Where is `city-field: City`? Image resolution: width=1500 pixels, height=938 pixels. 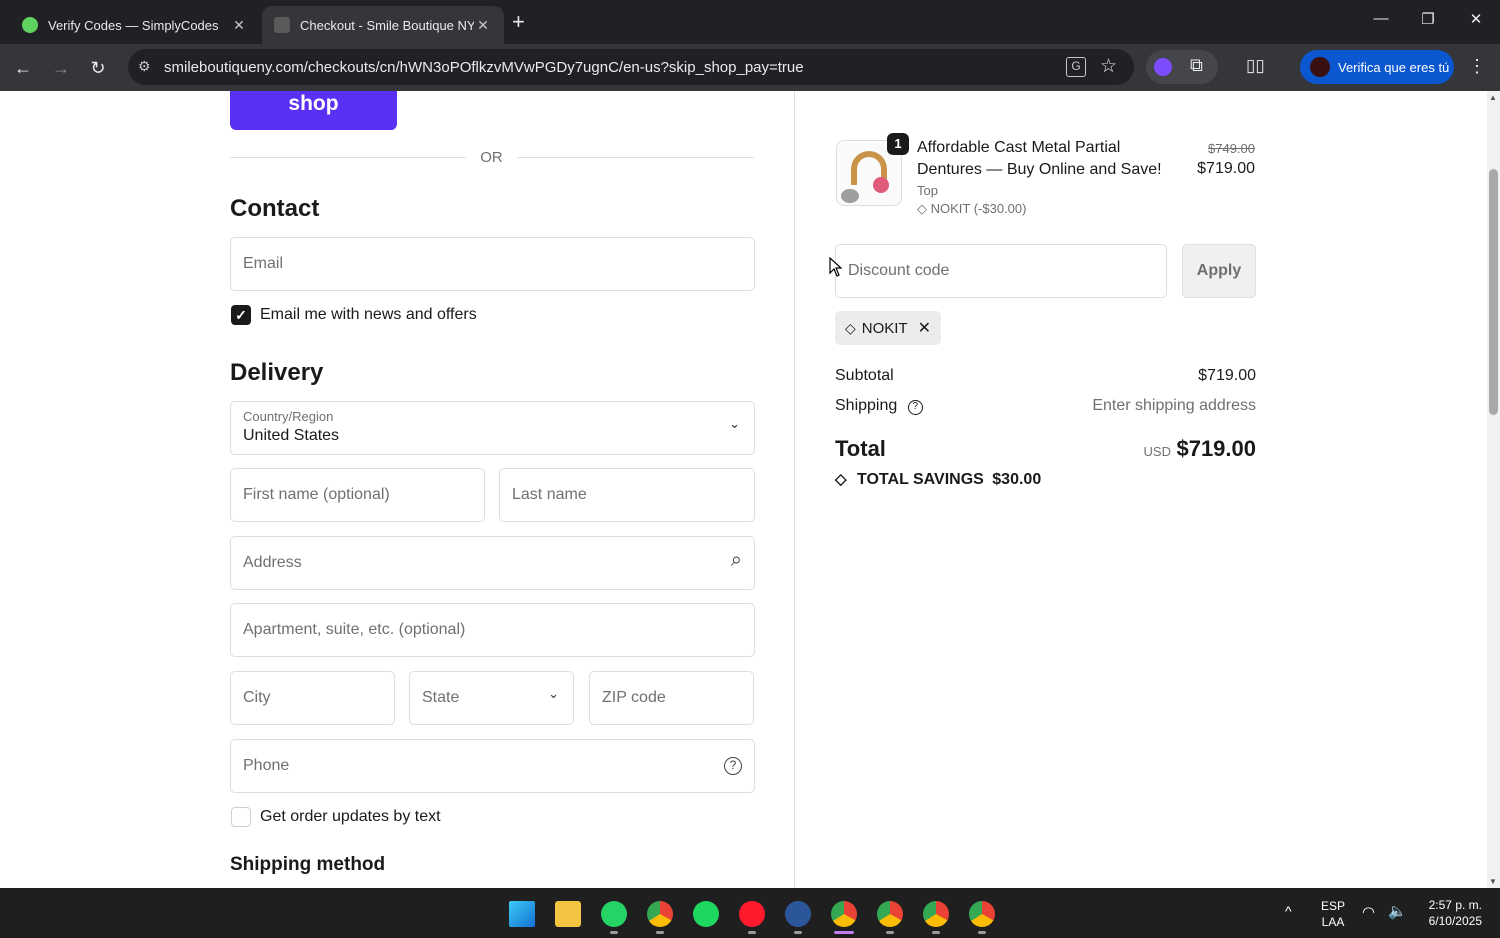 city-field: City is located at coordinates (312, 698).